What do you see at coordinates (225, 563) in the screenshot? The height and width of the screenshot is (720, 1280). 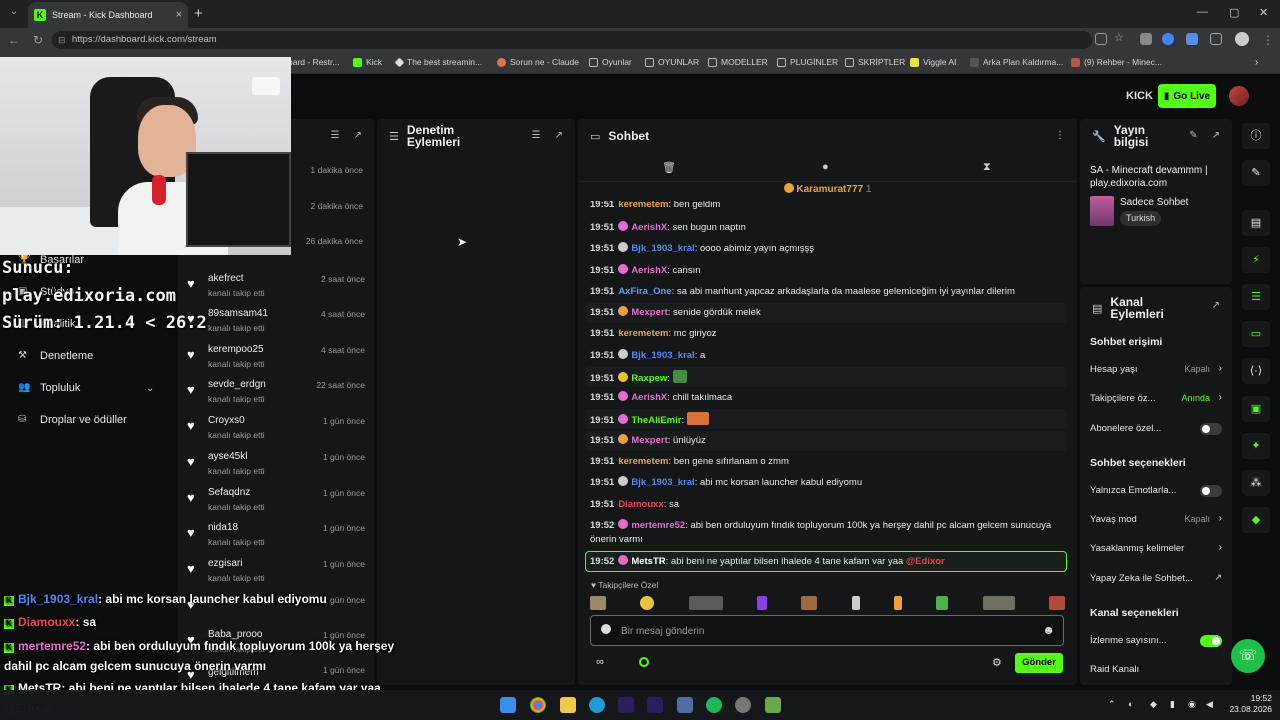 I see `follower-name: ezgisari` at bounding box center [225, 563].